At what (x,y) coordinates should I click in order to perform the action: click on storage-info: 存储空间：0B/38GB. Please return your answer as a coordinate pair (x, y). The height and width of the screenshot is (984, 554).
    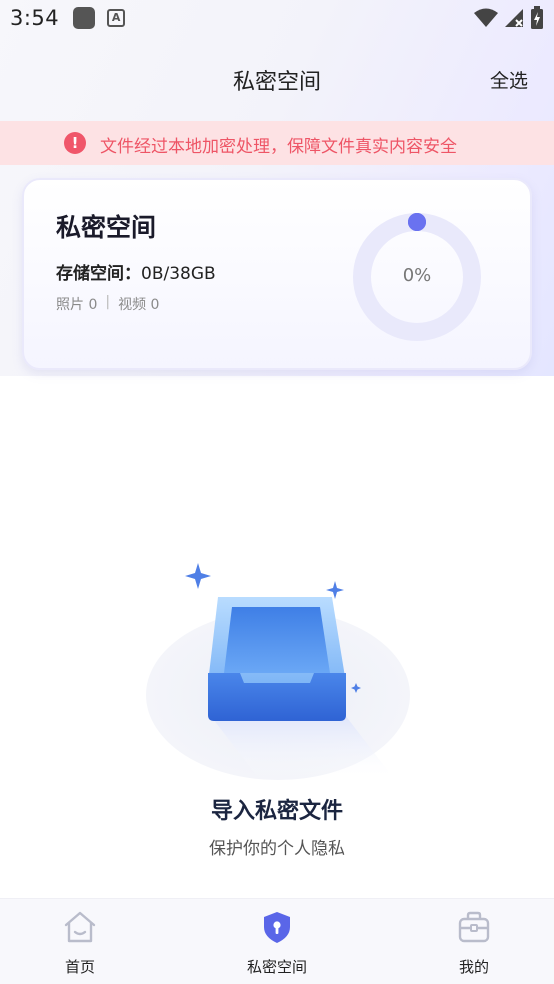
    Looking at the image, I should click on (136, 271).